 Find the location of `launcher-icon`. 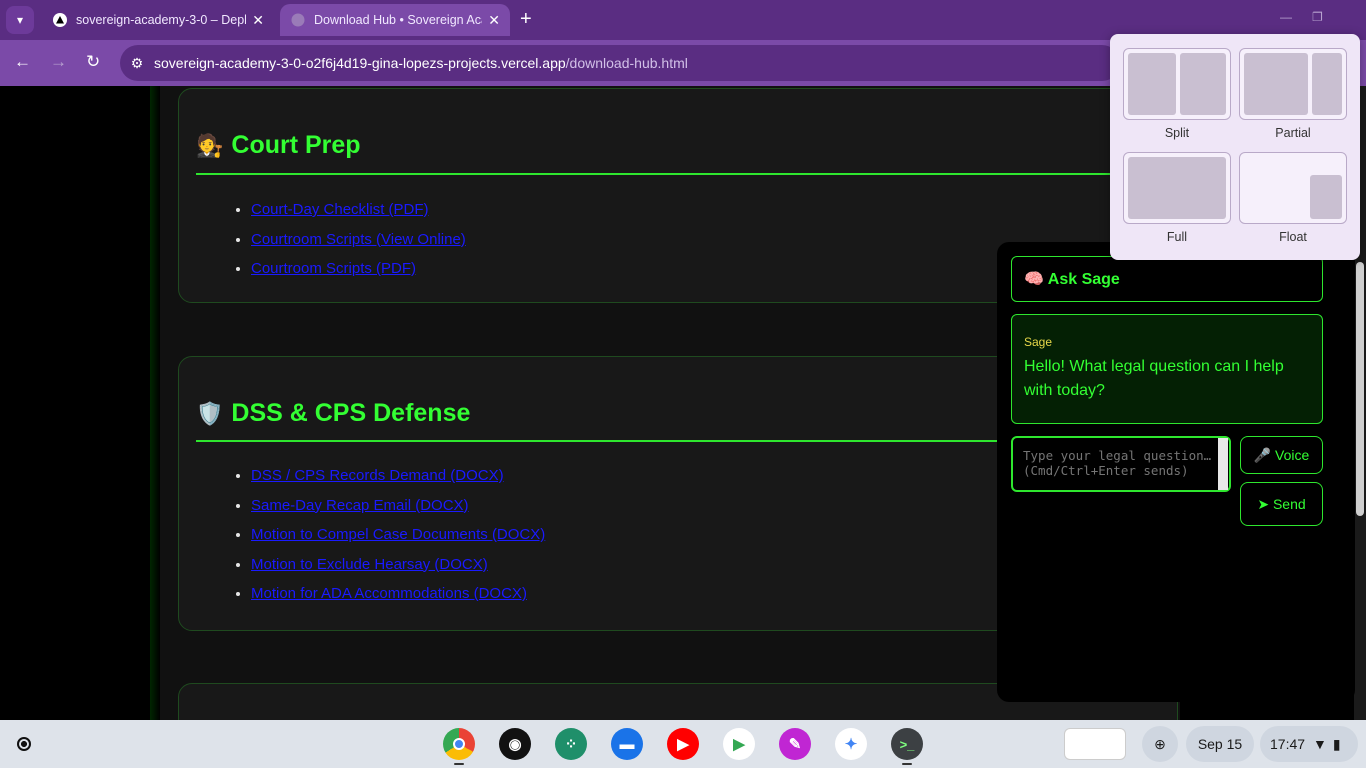

launcher-icon is located at coordinates (24, 744).